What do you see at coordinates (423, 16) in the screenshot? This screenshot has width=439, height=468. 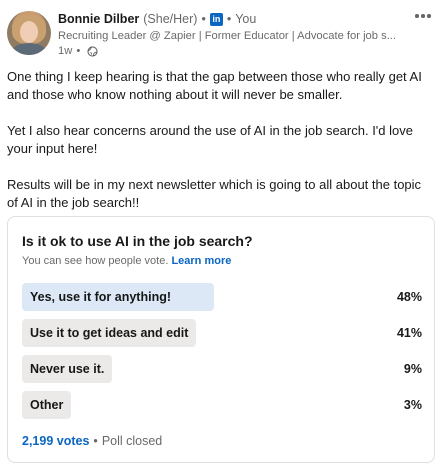 I see `more-options-icon` at bounding box center [423, 16].